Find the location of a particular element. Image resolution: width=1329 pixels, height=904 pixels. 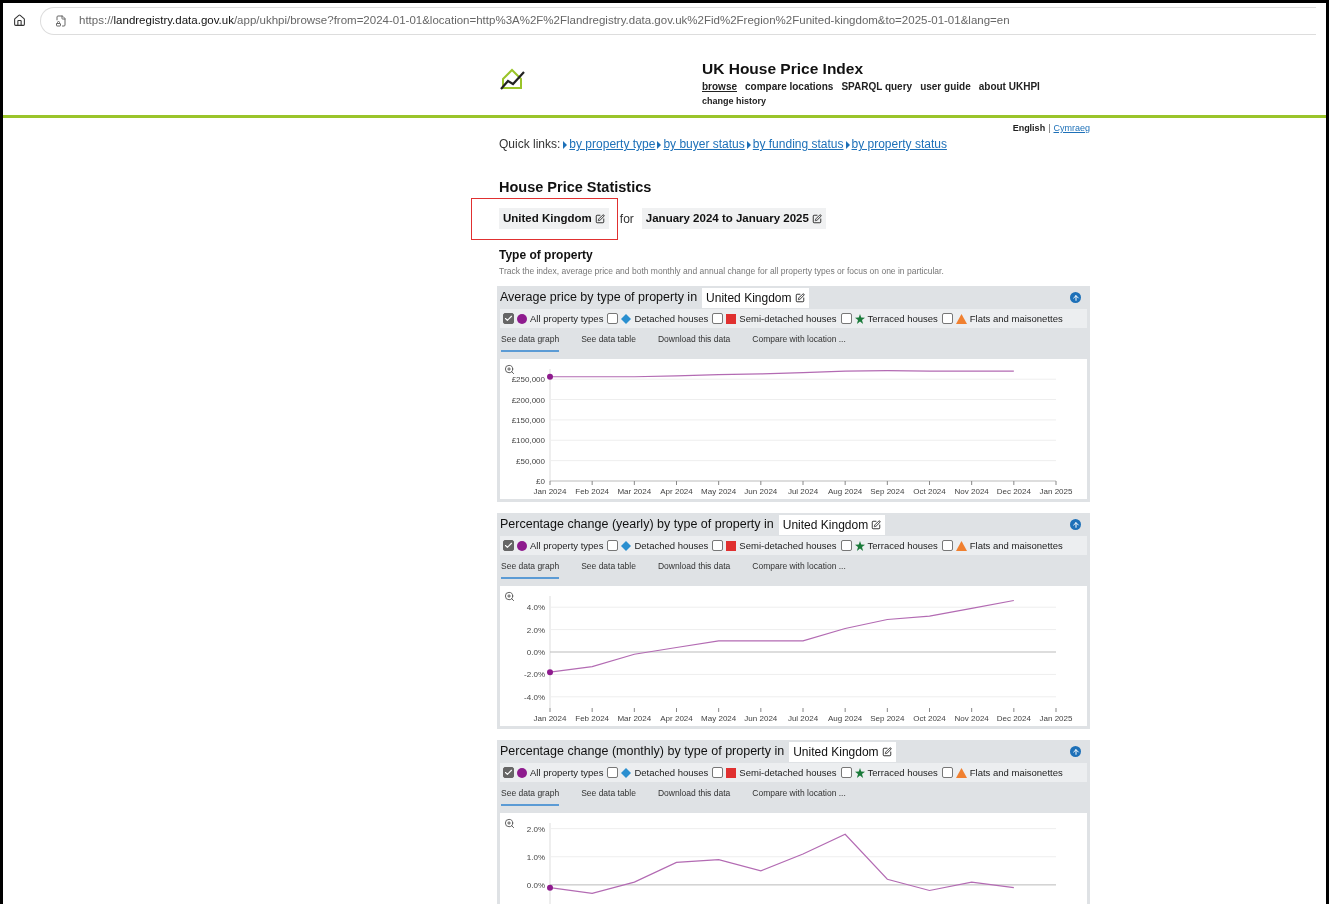

x-axis-label: Apr 2024 is located at coordinates (676, 492).